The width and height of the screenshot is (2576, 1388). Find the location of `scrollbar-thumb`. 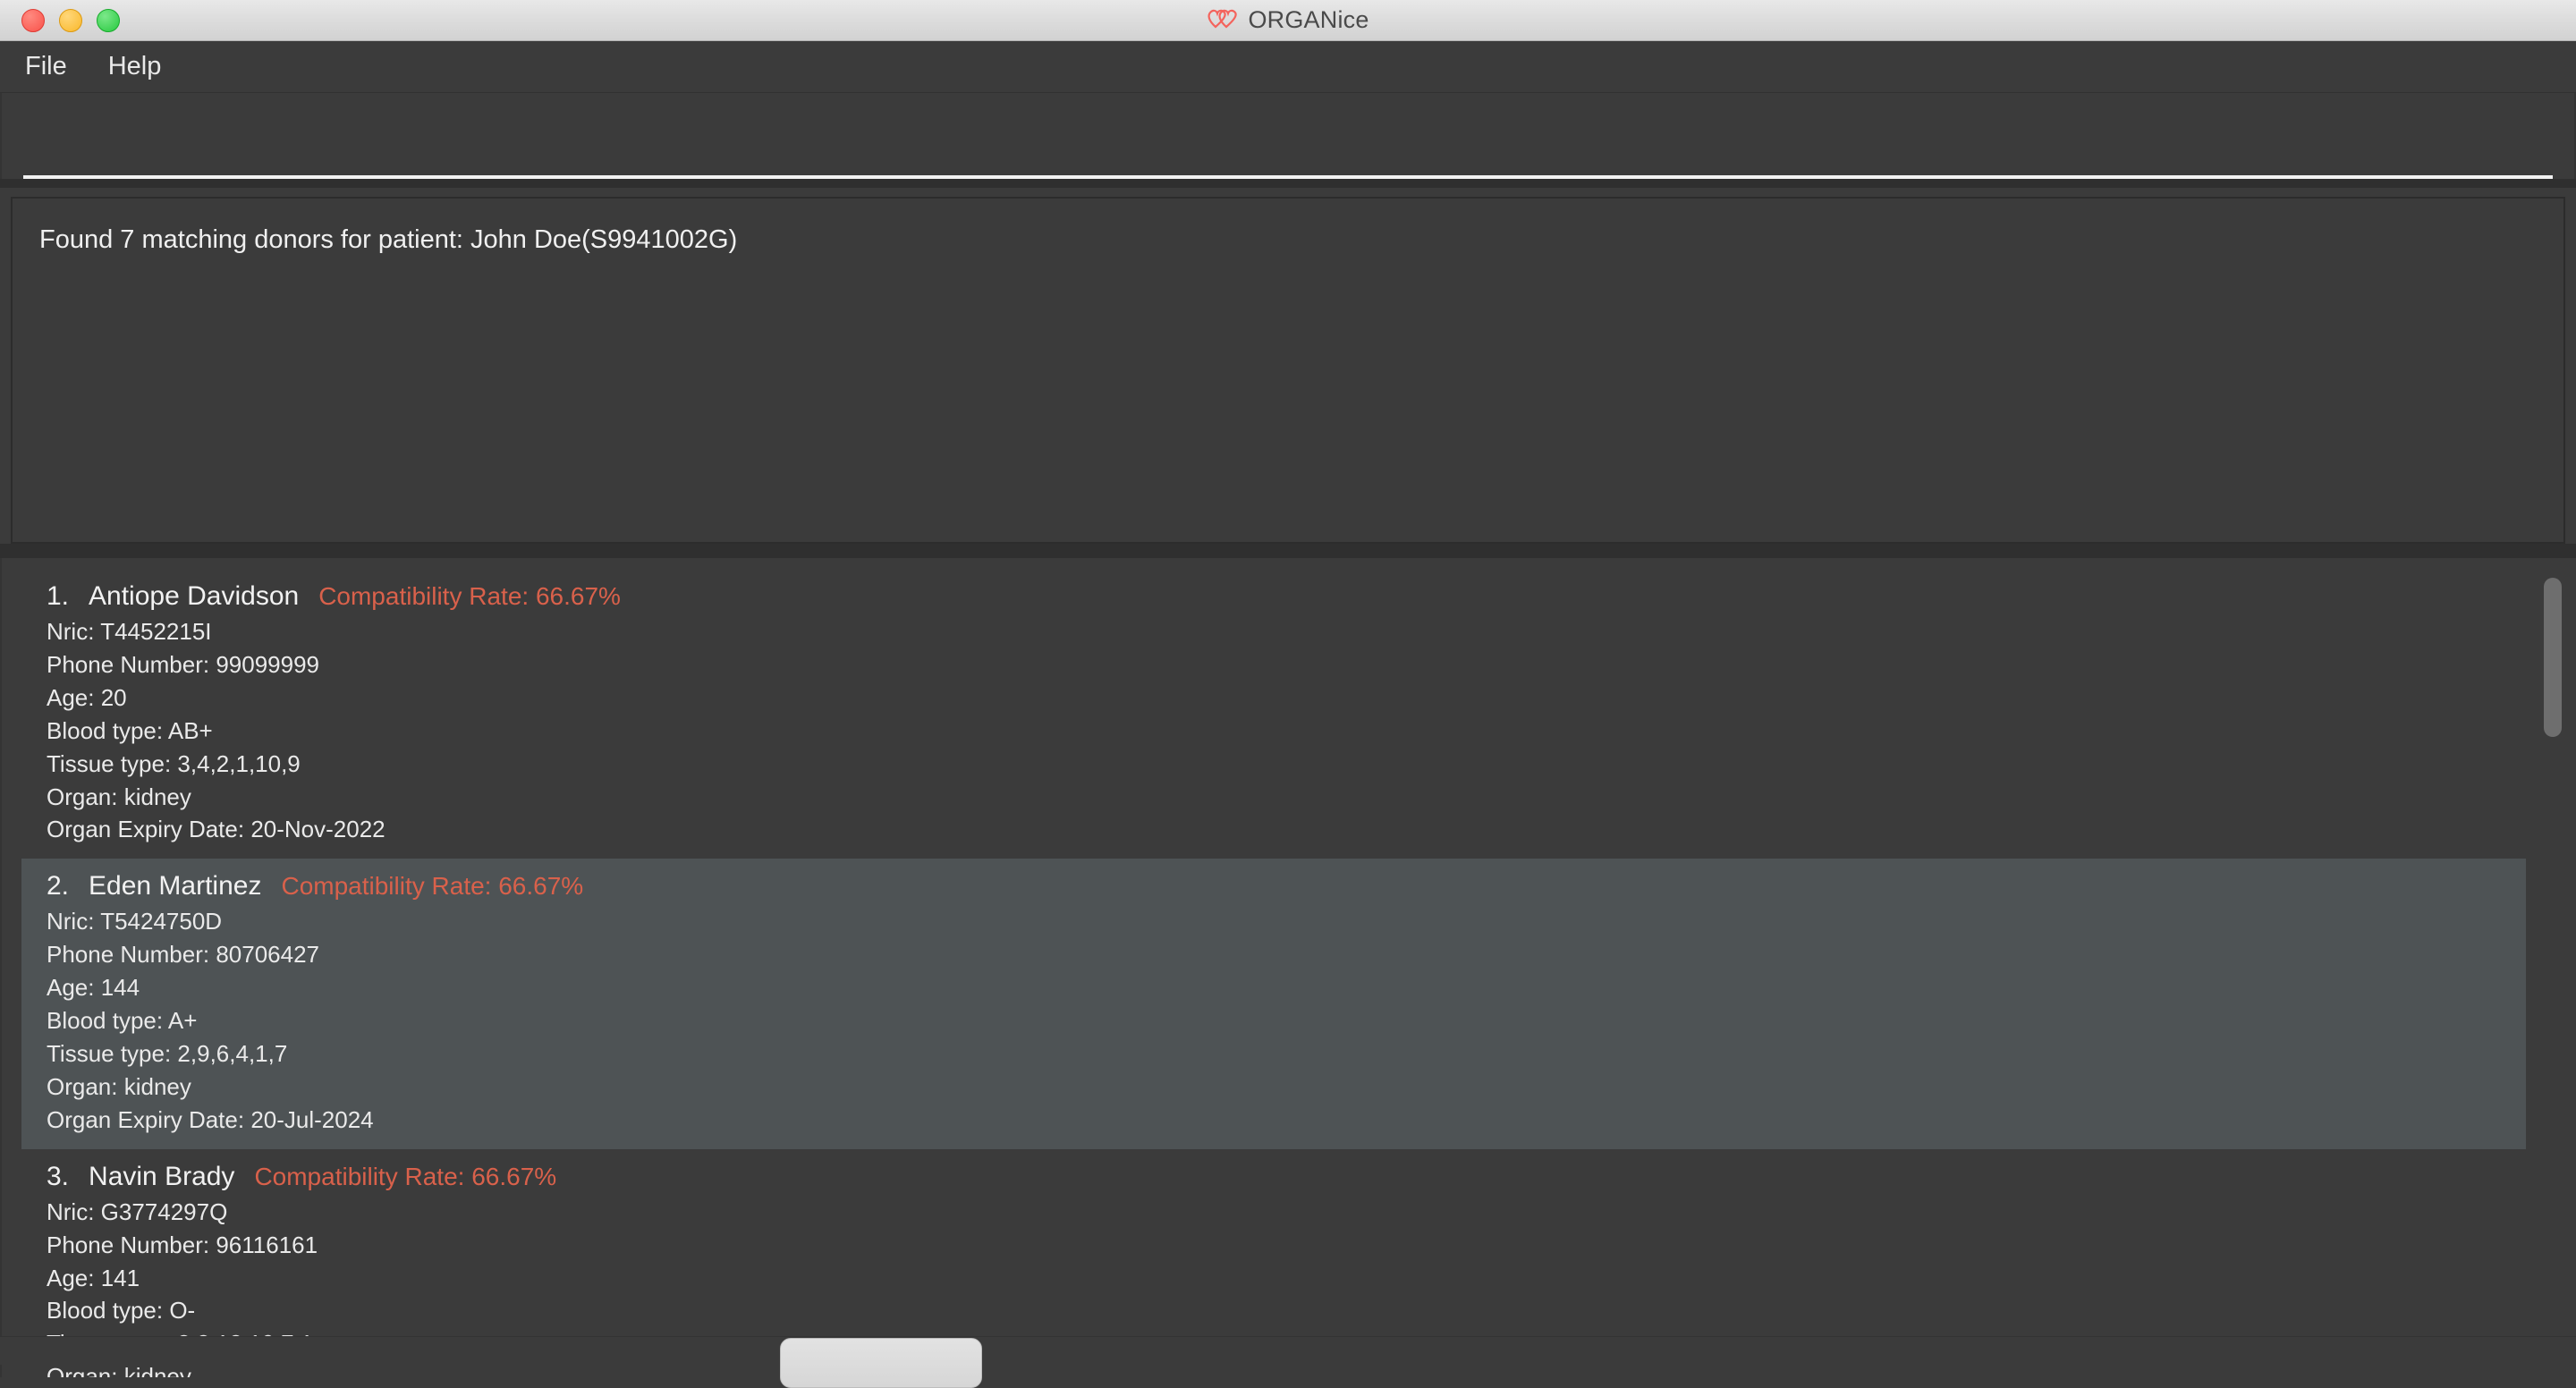

scrollbar-thumb is located at coordinates (2553, 658).